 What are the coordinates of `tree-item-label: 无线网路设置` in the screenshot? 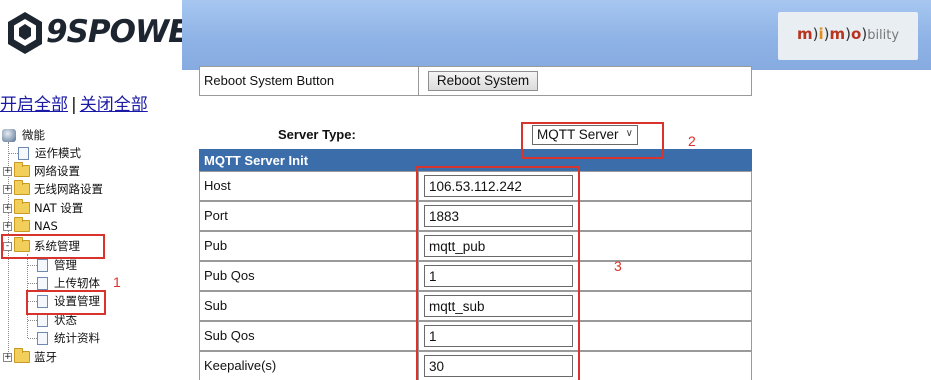 It's located at (68, 189).